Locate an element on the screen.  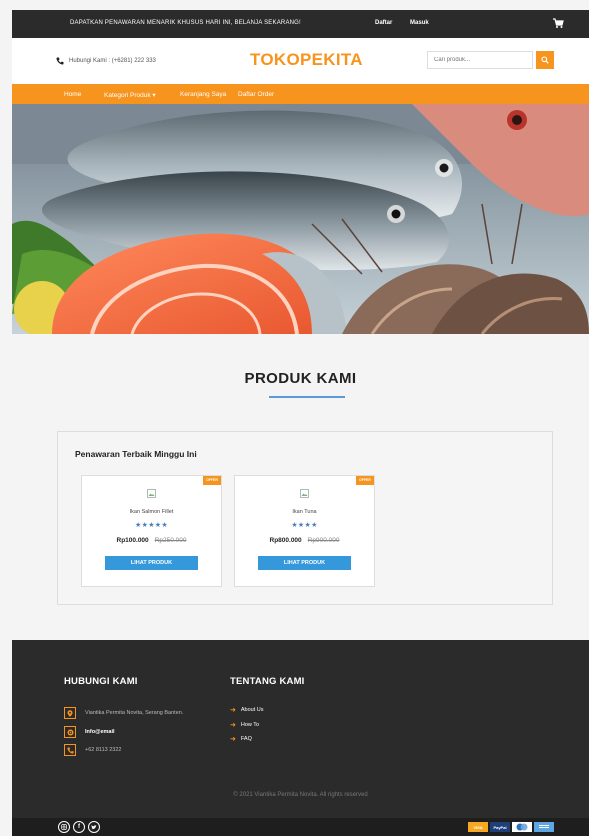
product-old-price: Rp900.000 is located at coordinates (323, 540).